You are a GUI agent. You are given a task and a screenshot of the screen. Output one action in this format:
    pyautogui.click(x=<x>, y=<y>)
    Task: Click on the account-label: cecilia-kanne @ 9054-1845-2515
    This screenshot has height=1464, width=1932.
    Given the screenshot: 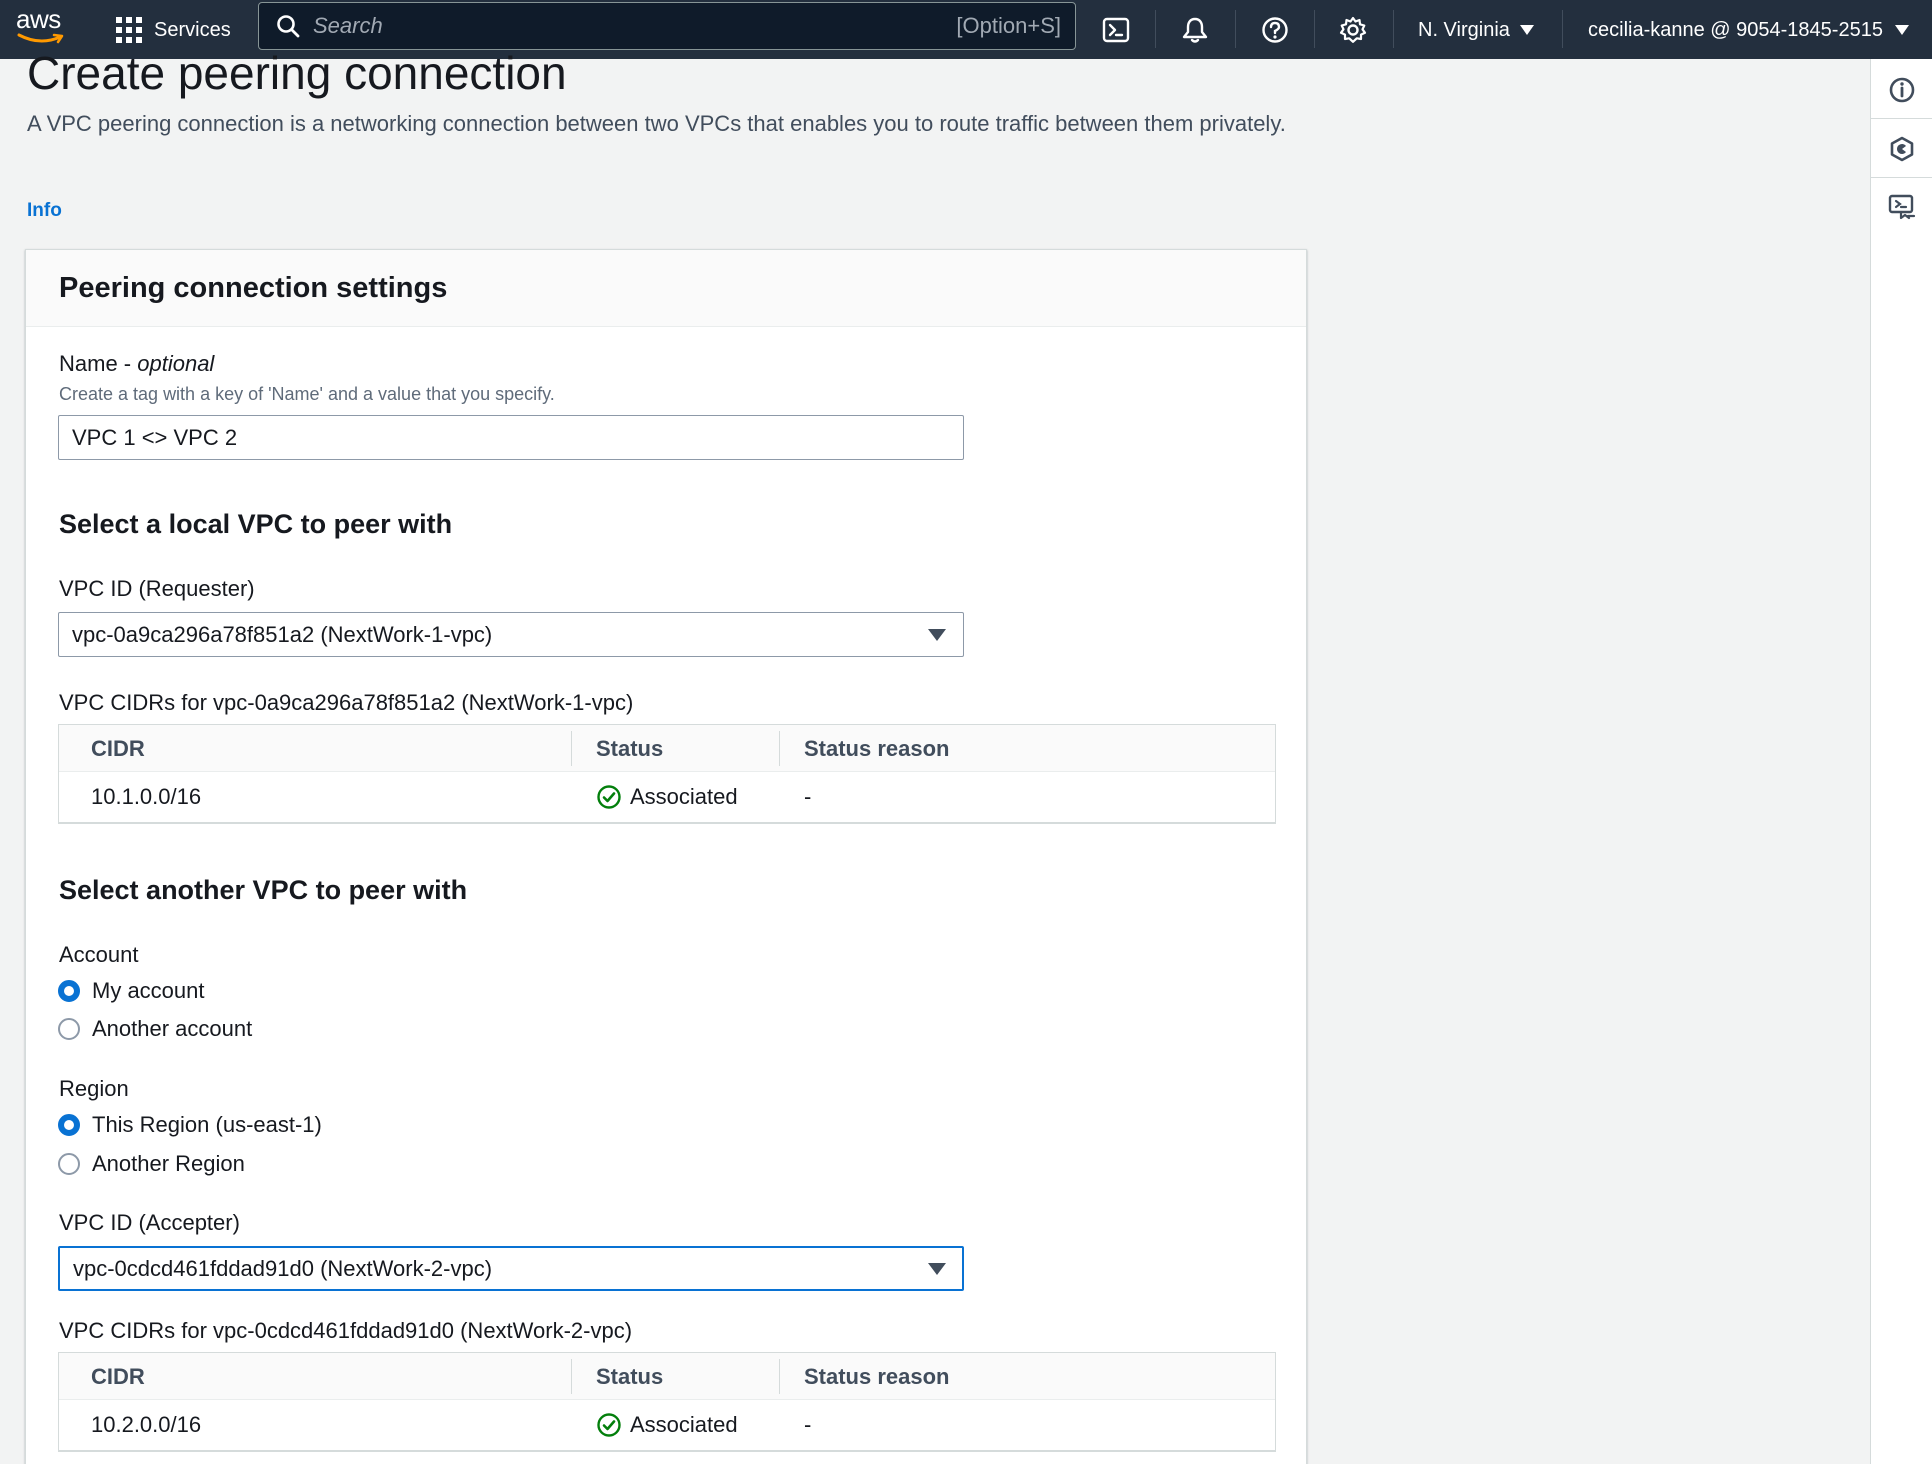 What is the action you would take?
    pyautogui.click(x=1735, y=29)
    